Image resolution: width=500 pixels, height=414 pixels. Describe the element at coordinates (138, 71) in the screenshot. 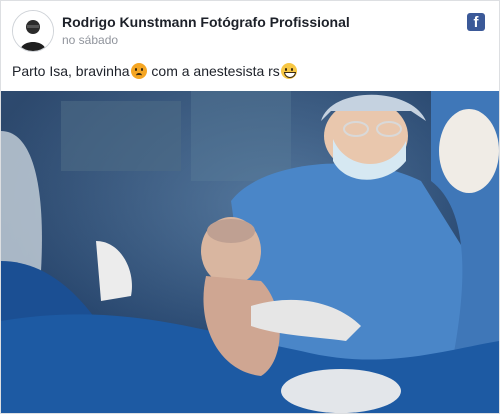

I see `pouting-face-icon` at that location.